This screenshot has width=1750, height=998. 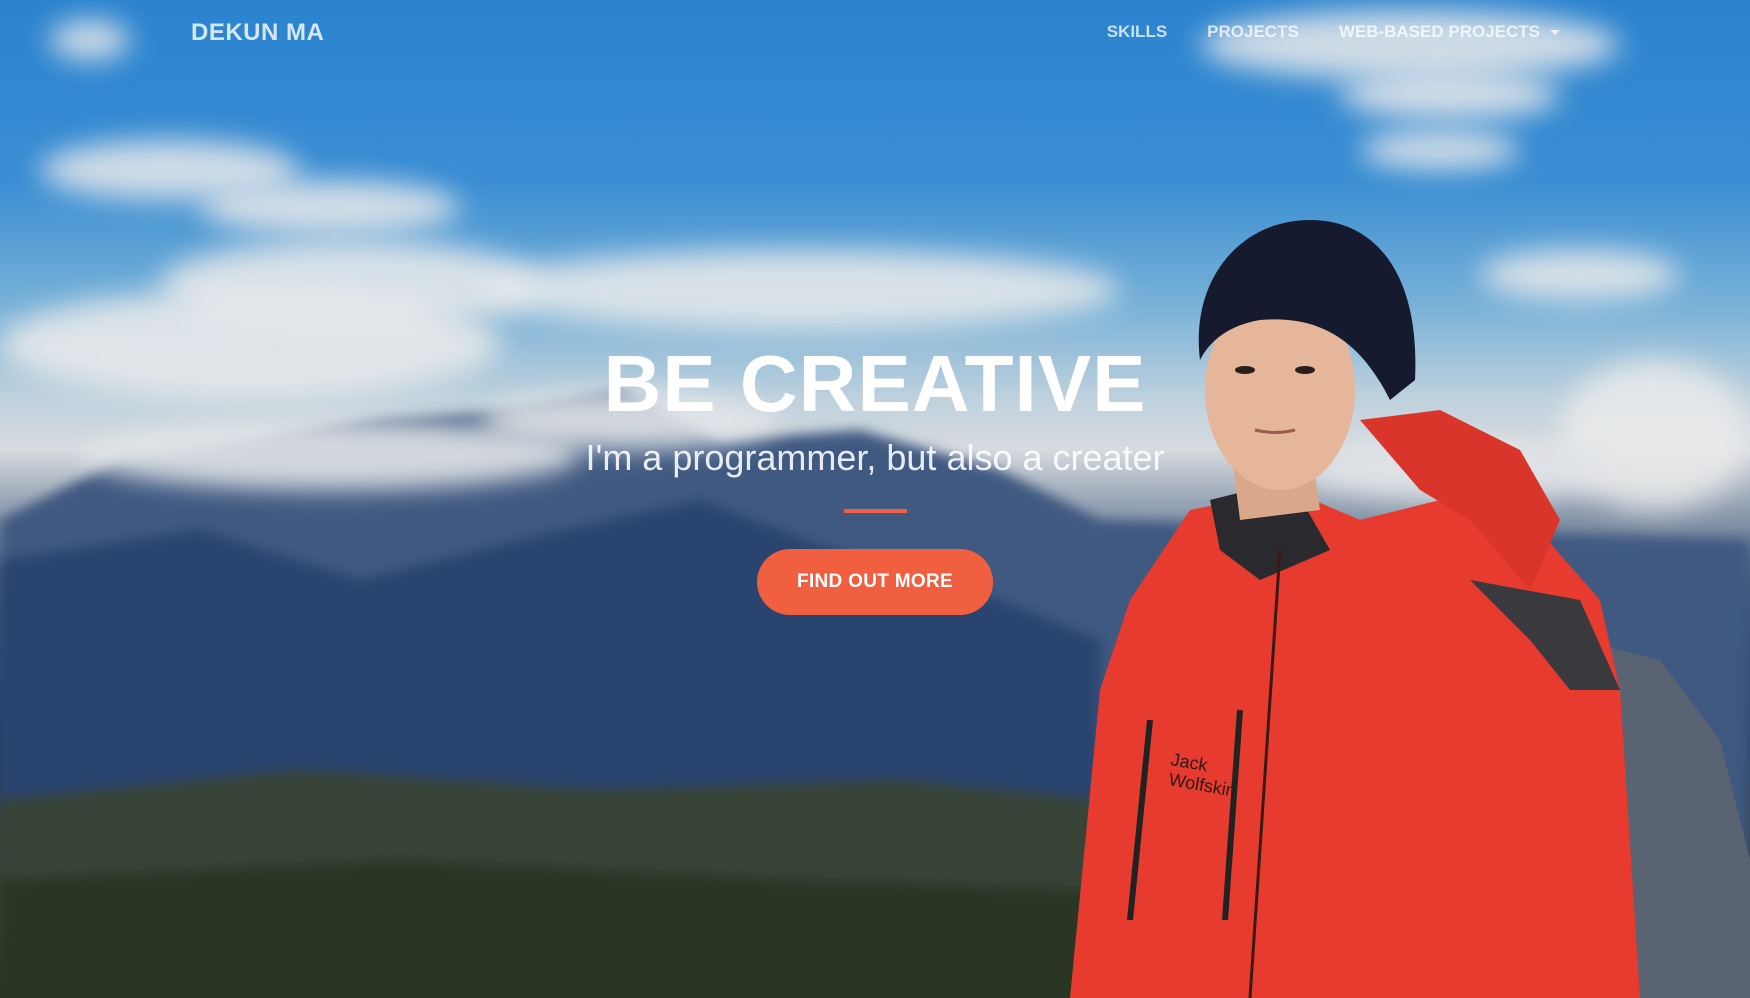 I want to click on nav-link-label: PROJECTS, so click(x=1253, y=31).